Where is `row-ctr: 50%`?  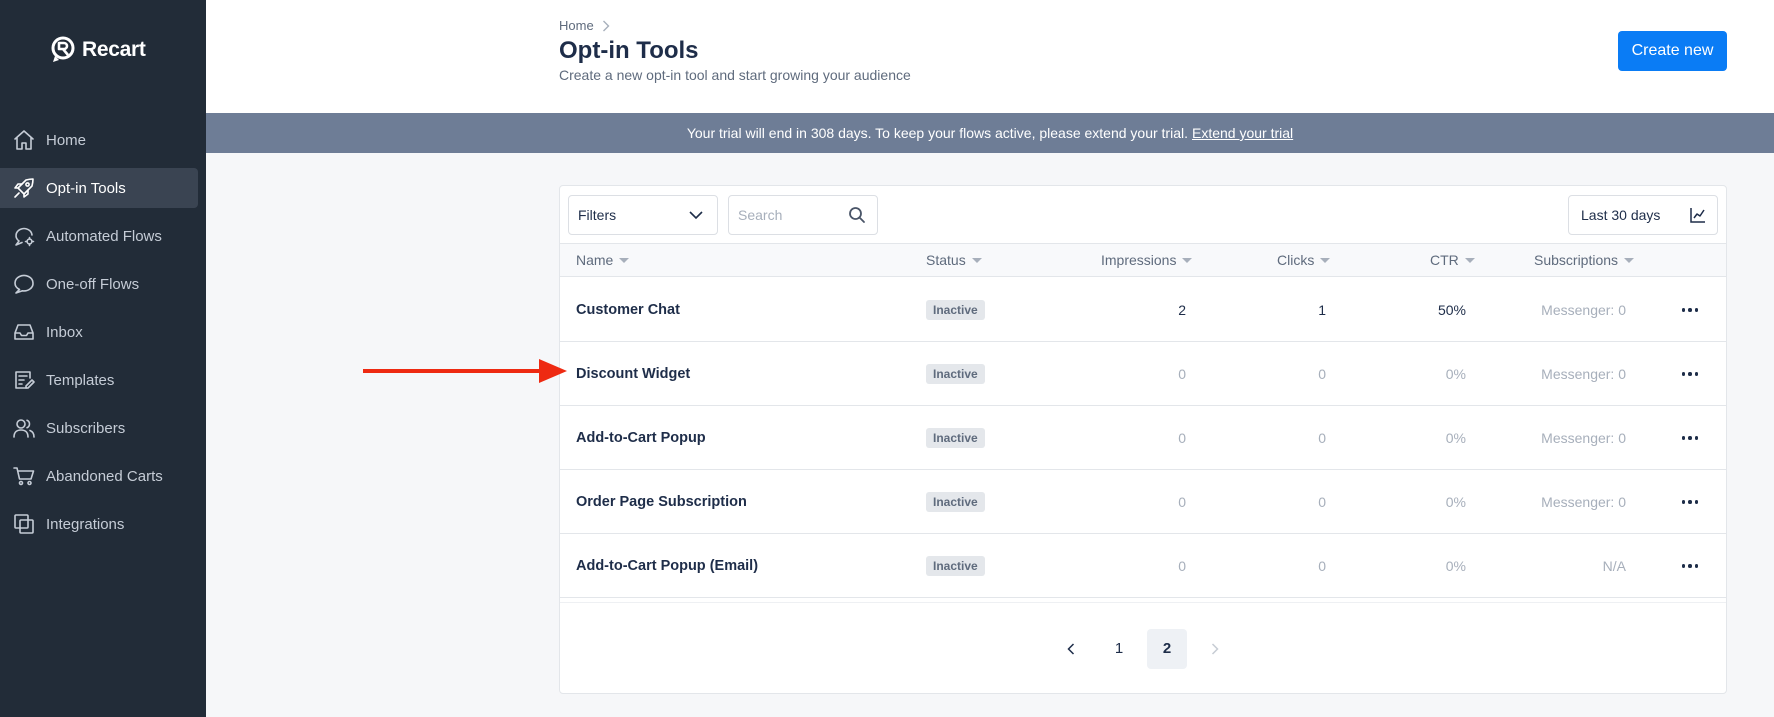
row-ctr: 50% is located at coordinates (1451, 310).